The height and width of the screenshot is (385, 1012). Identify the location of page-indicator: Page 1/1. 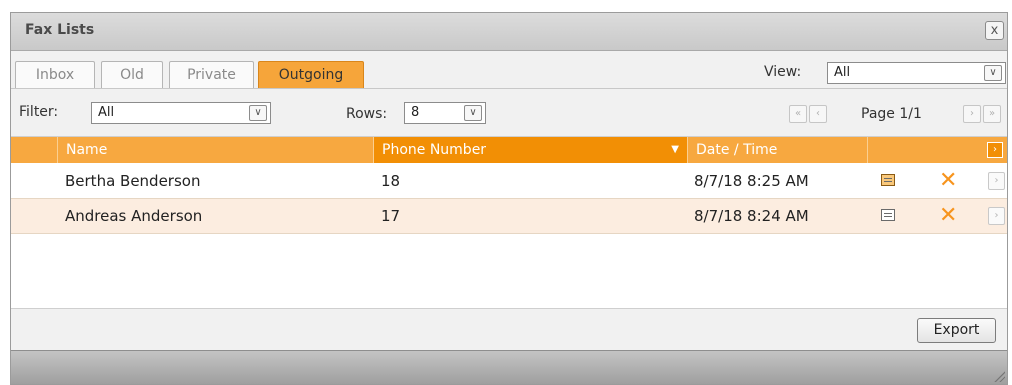
(891, 114).